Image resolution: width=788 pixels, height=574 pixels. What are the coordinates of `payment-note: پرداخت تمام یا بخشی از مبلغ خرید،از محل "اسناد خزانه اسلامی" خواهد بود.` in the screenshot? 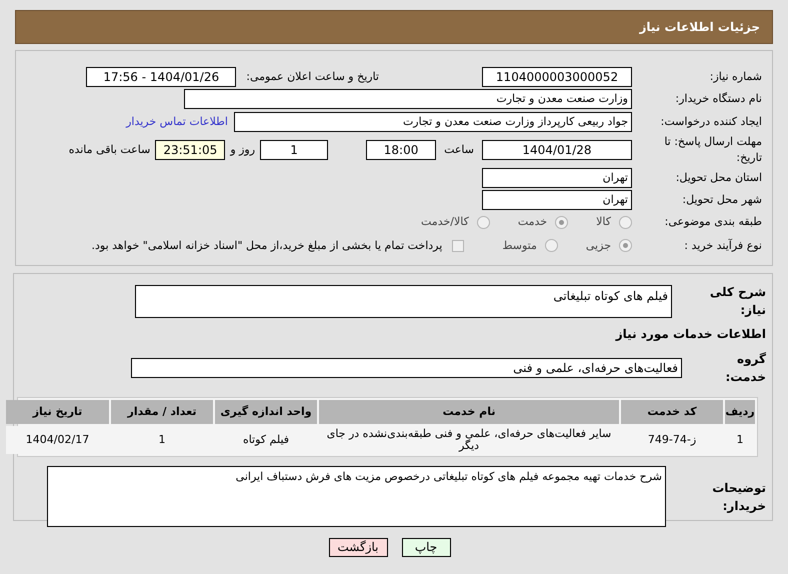 It's located at (267, 246).